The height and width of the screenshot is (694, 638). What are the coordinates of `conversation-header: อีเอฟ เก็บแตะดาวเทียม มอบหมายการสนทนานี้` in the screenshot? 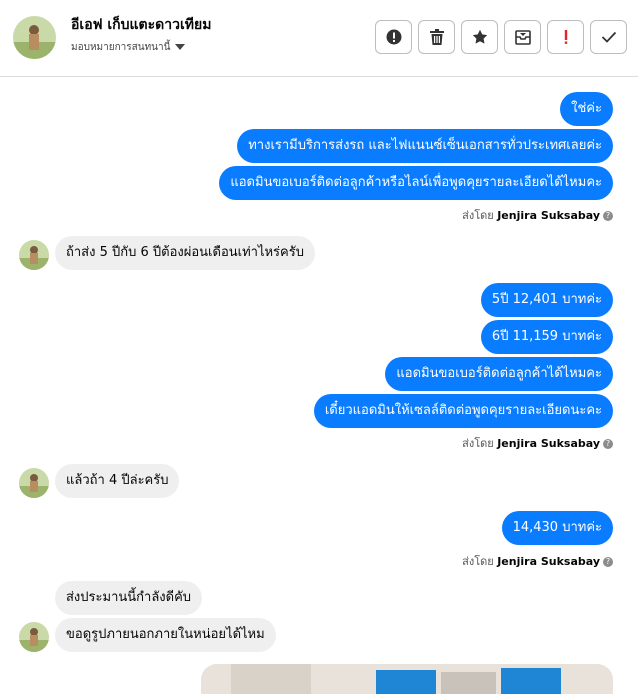 It's located at (319, 38).